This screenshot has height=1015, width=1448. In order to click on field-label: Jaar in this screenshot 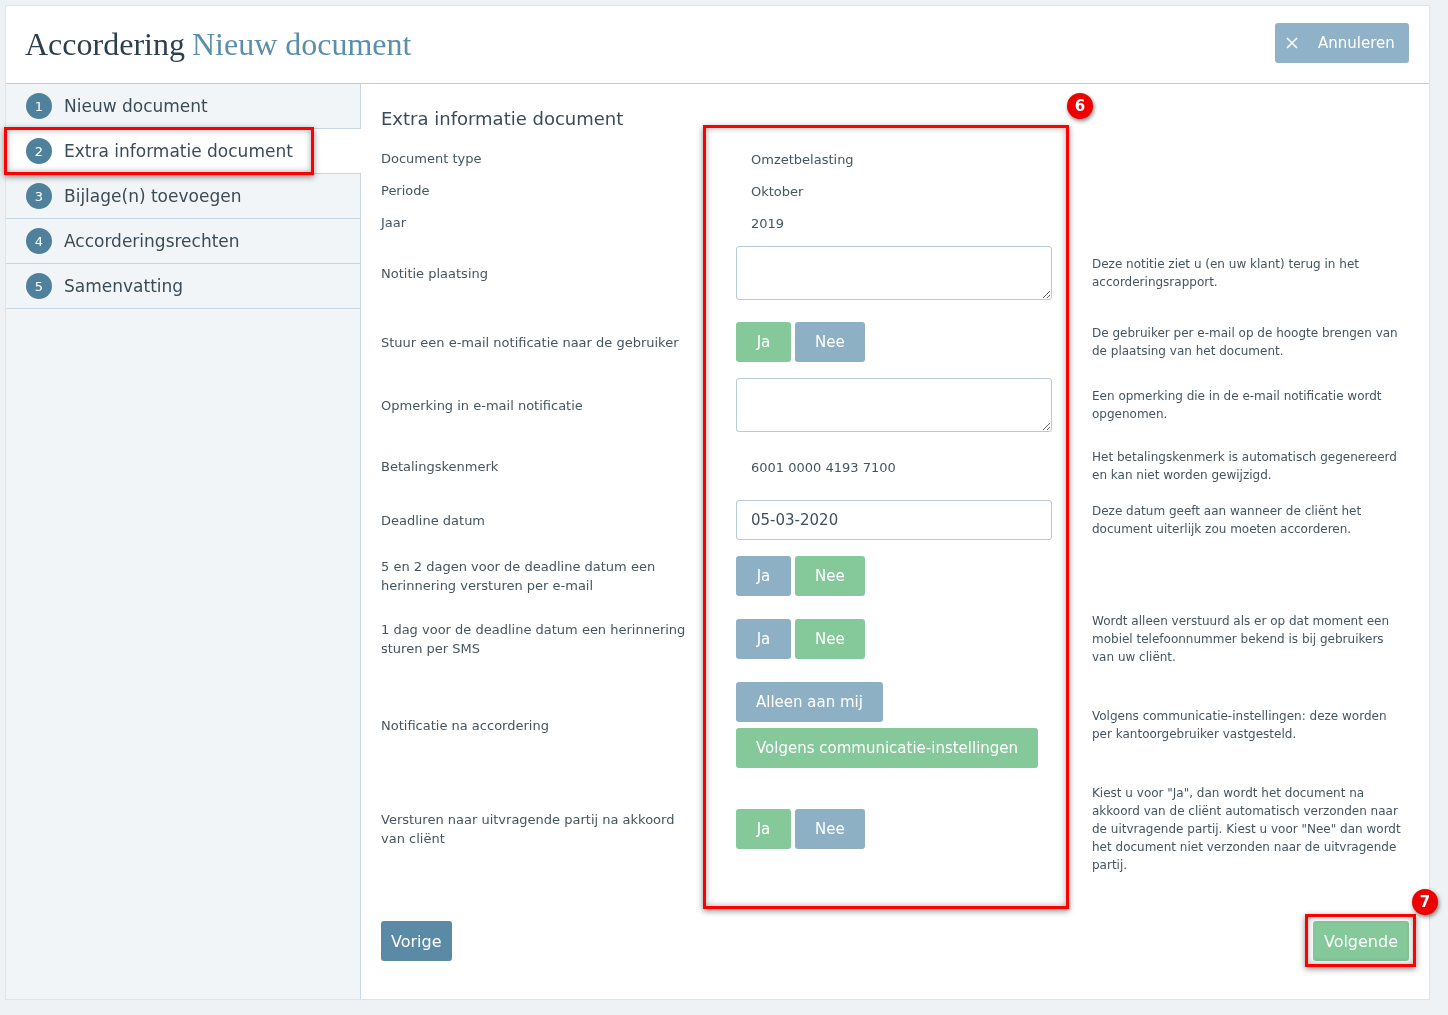, I will do `click(394, 222)`.